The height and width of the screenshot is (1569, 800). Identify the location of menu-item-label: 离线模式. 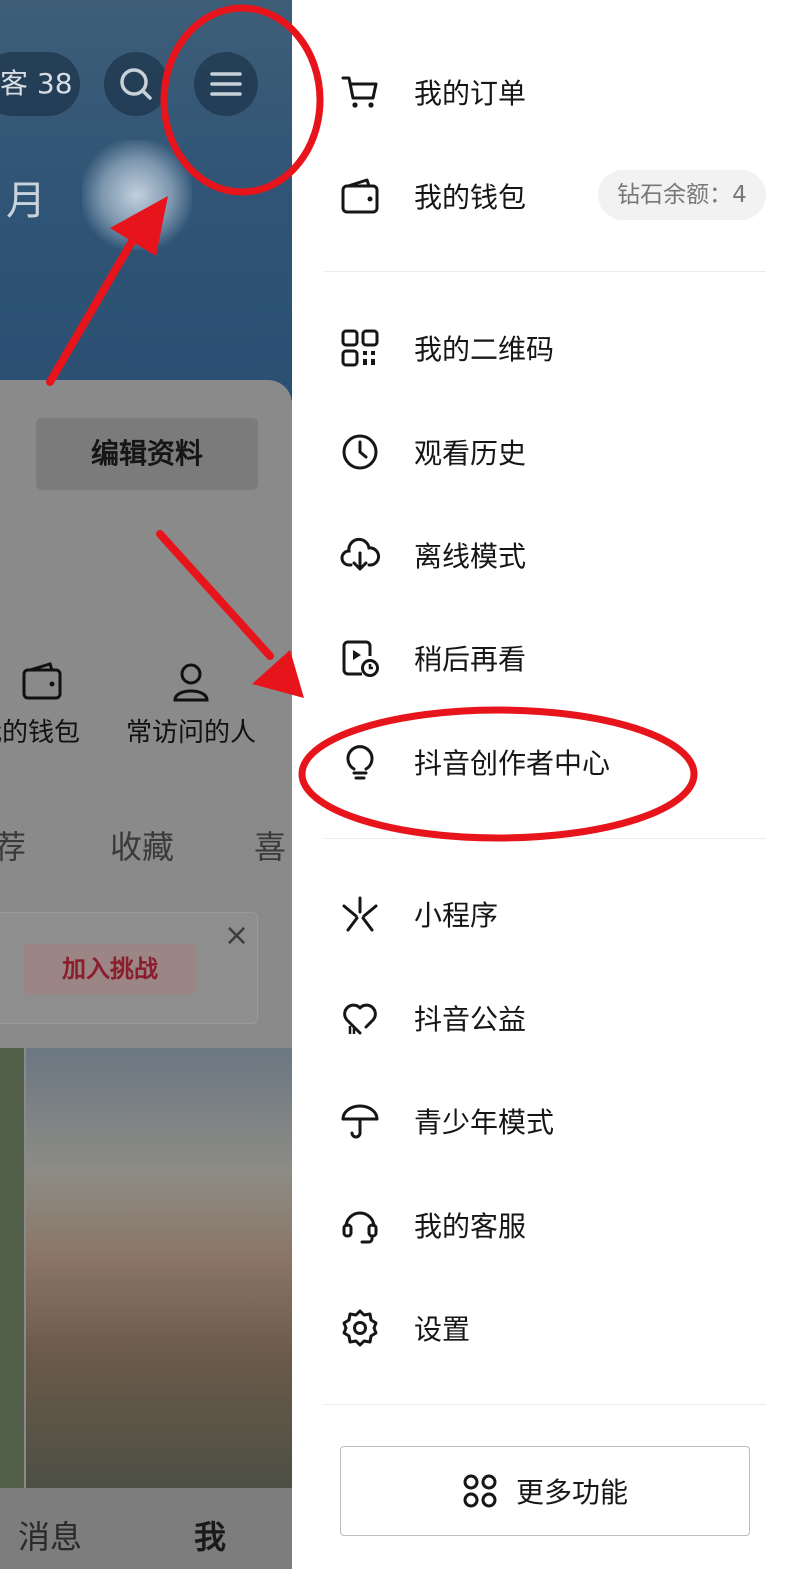
(470, 556).